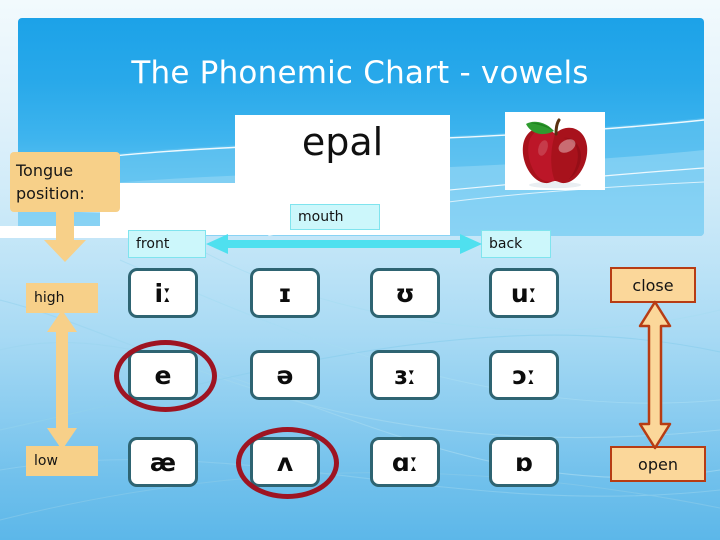 The width and height of the screenshot is (720, 540). I want to click on vowel-symbol: ɪ, so click(285, 293).